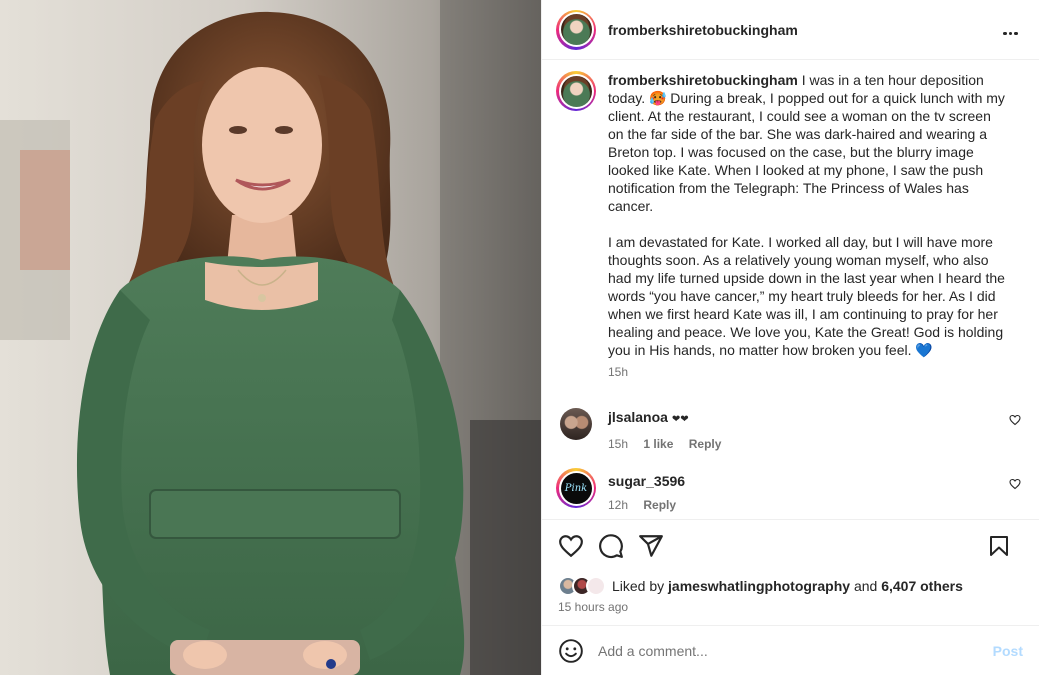 The height and width of the screenshot is (675, 1039). Describe the element at coordinates (1012, 30) in the screenshot. I see `more-horizontal-icon` at that location.